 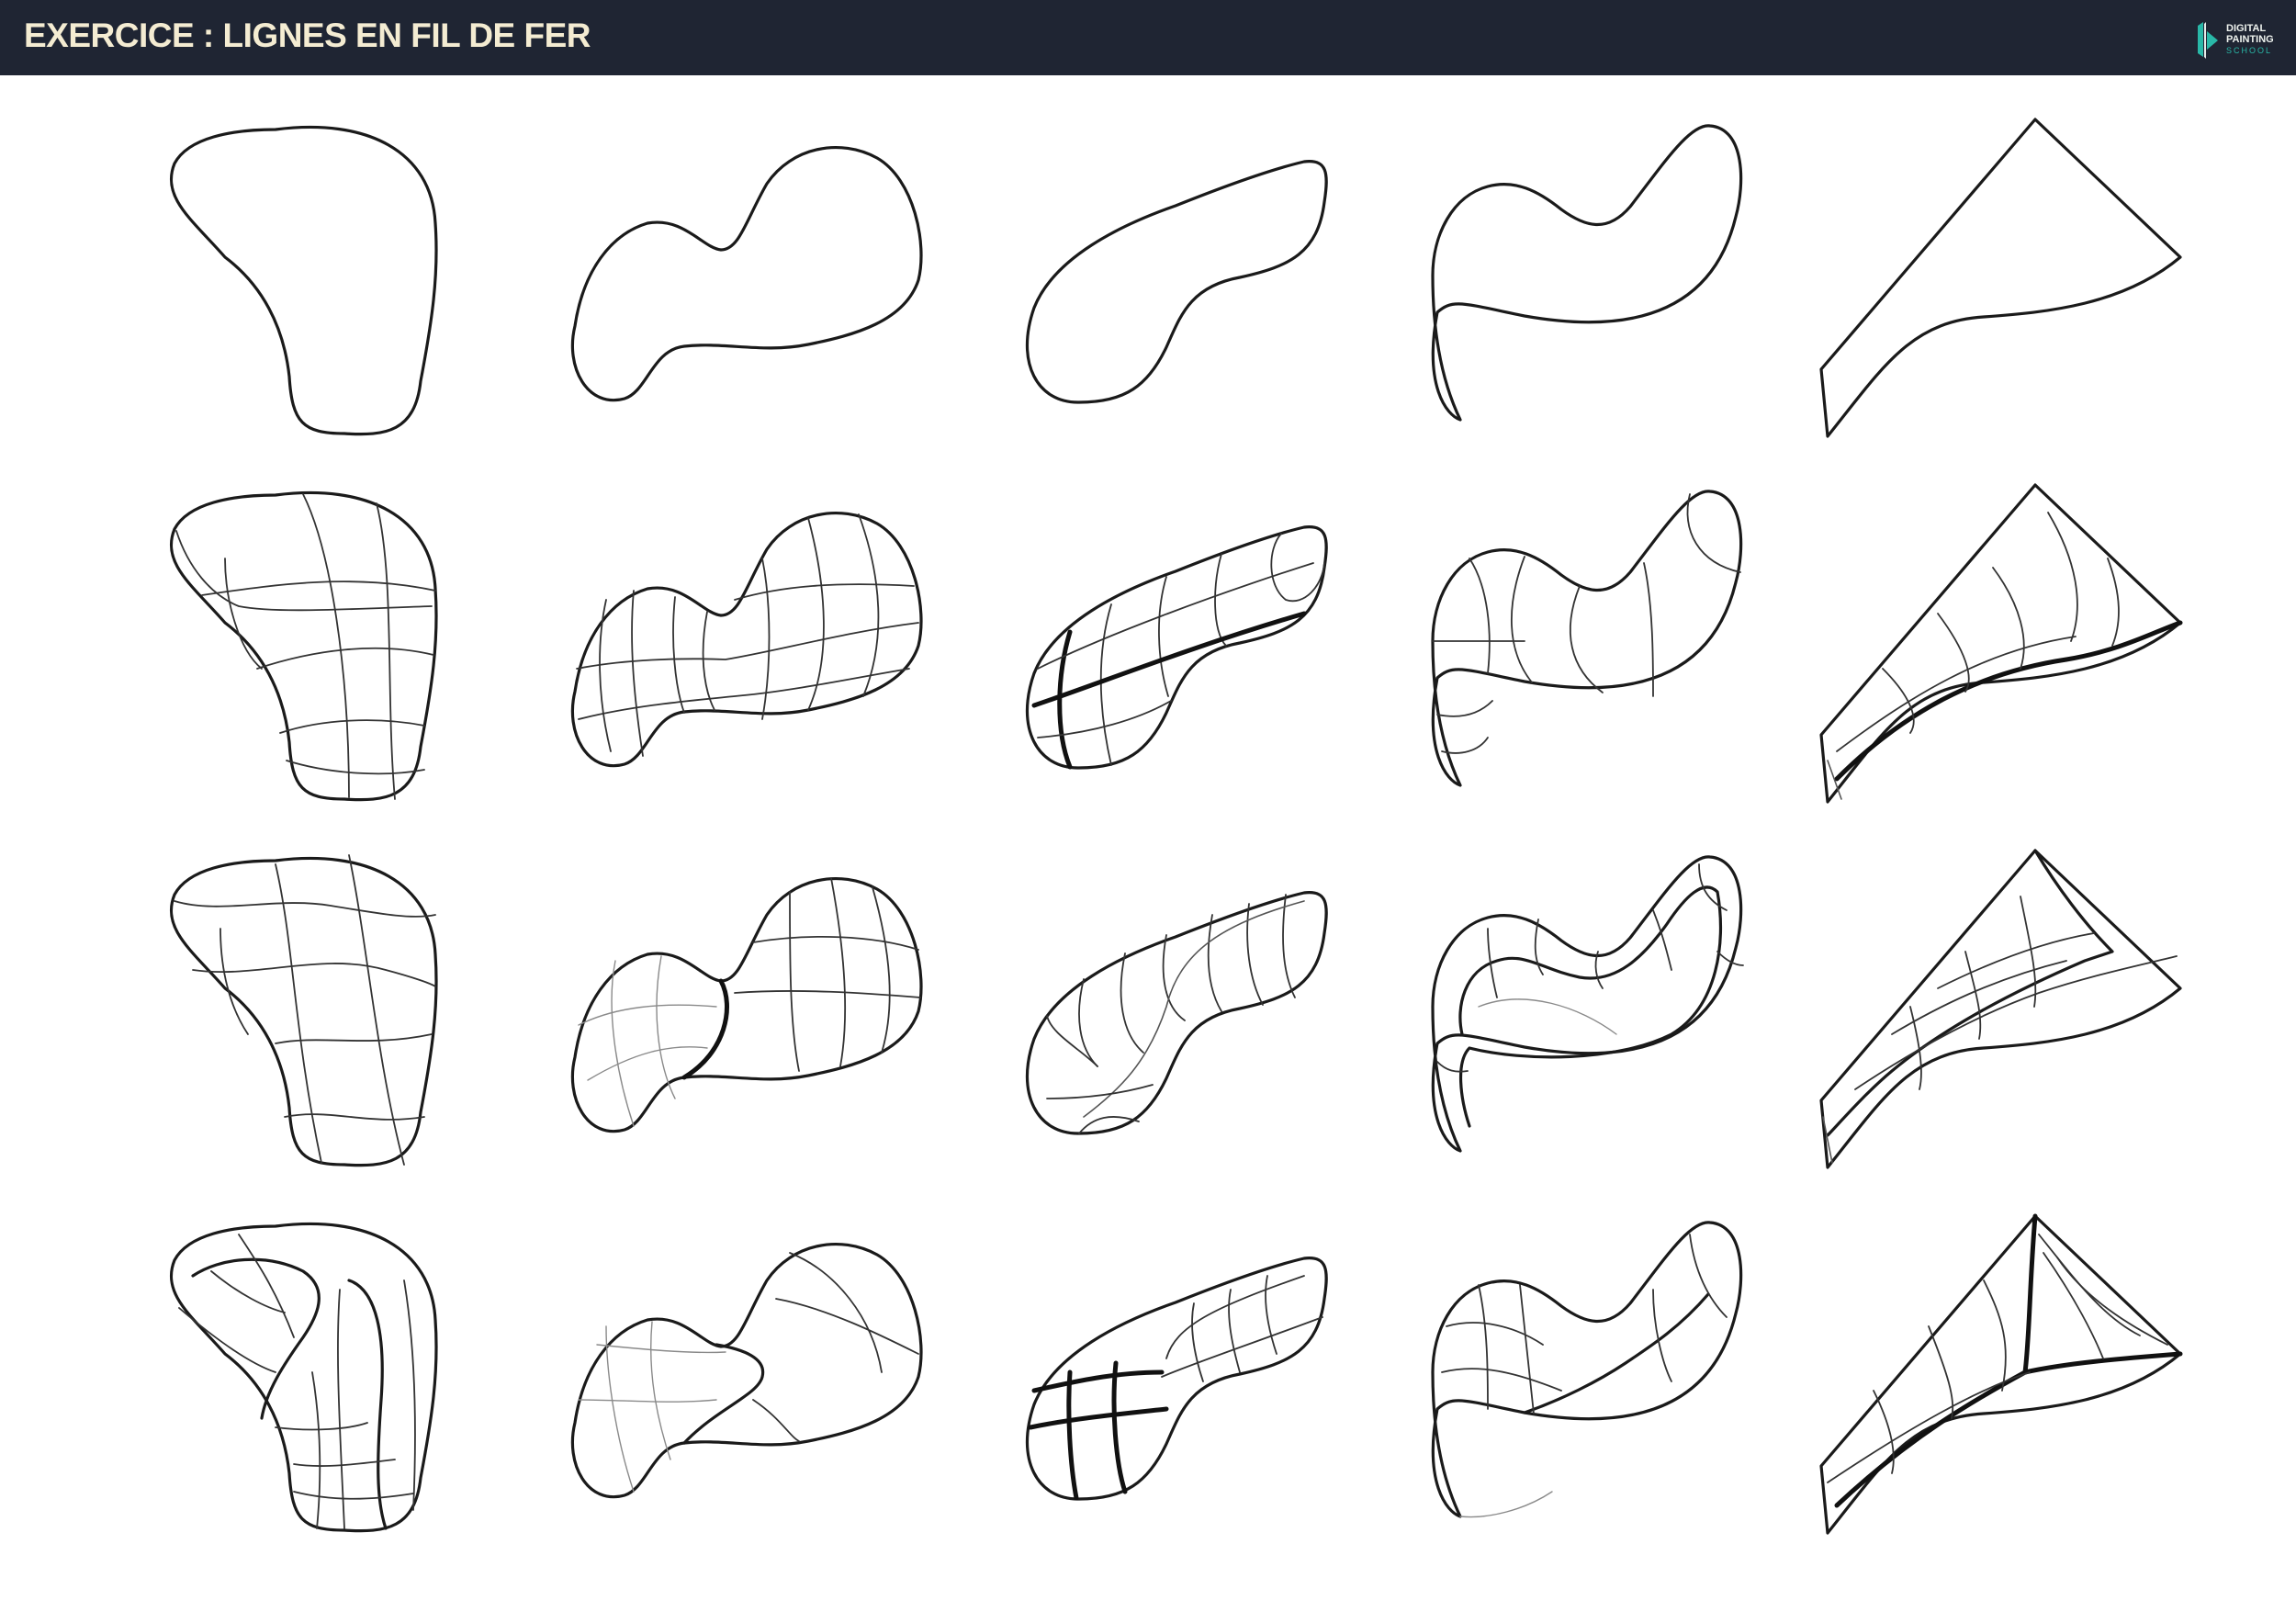 What do you see at coordinates (1587, 1004) in the screenshot?
I see `shape-4-wireframe-b` at bounding box center [1587, 1004].